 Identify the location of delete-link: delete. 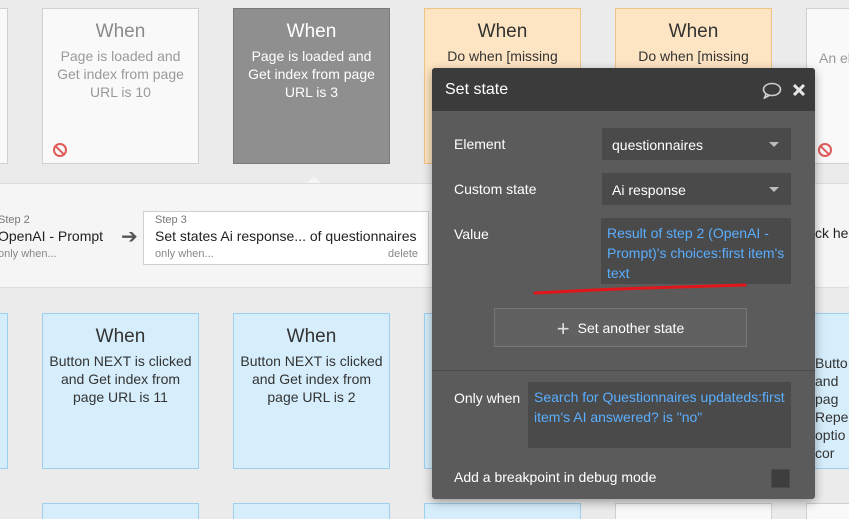
(403, 254).